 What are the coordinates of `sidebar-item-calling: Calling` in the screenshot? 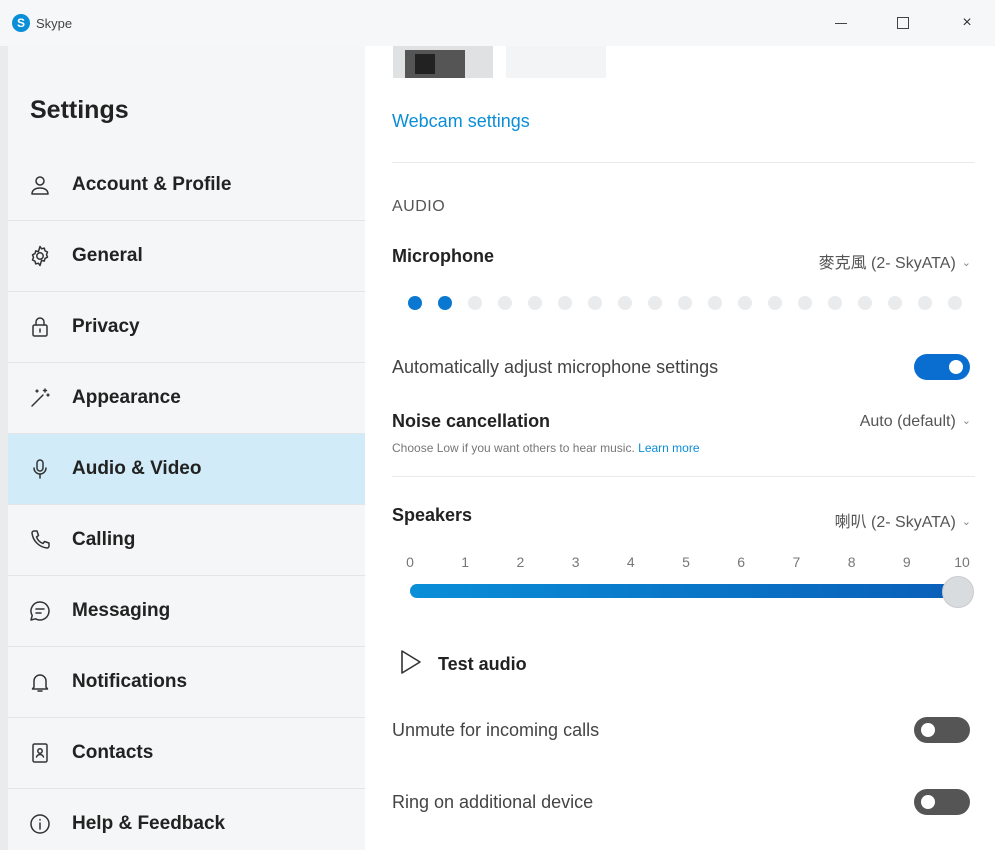 It's located at (186, 540).